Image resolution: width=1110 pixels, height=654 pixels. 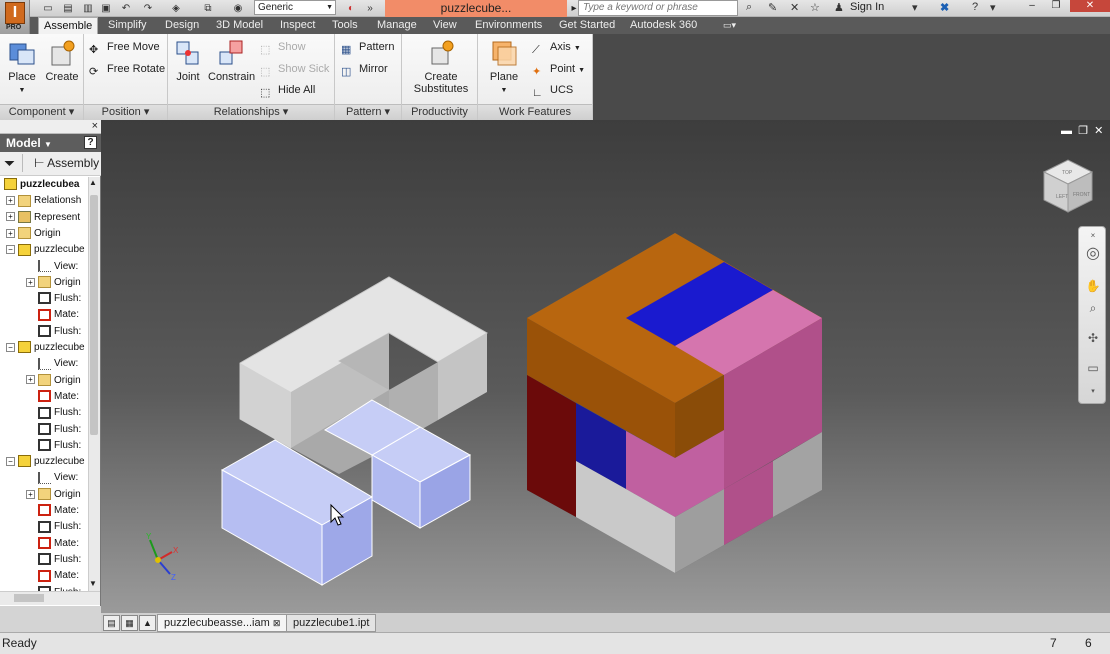 I want to click on filter-icon: ⏷, so click(x=9, y=163).